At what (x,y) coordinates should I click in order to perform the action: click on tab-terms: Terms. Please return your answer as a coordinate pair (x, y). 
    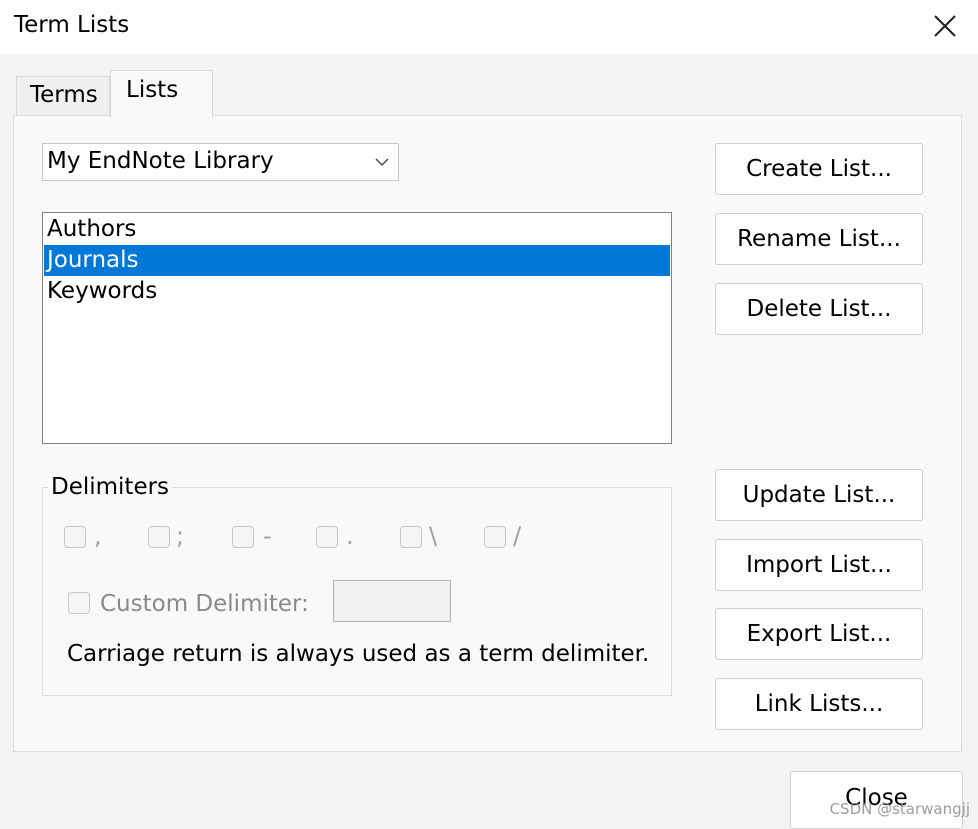
    Looking at the image, I should click on (63, 96).